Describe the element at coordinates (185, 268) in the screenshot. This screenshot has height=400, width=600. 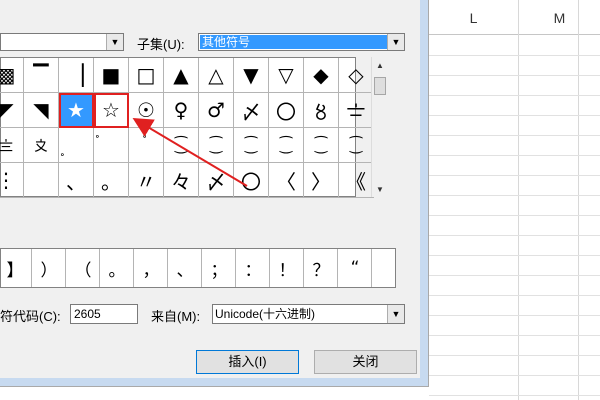
I see `recent-symbol: 、` at that location.